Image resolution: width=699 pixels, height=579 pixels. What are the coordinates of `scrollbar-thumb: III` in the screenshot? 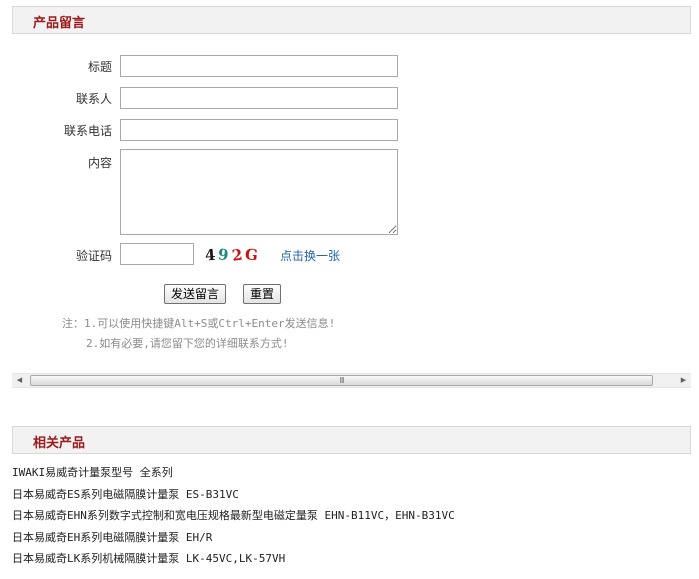 It's located at (341, 380).